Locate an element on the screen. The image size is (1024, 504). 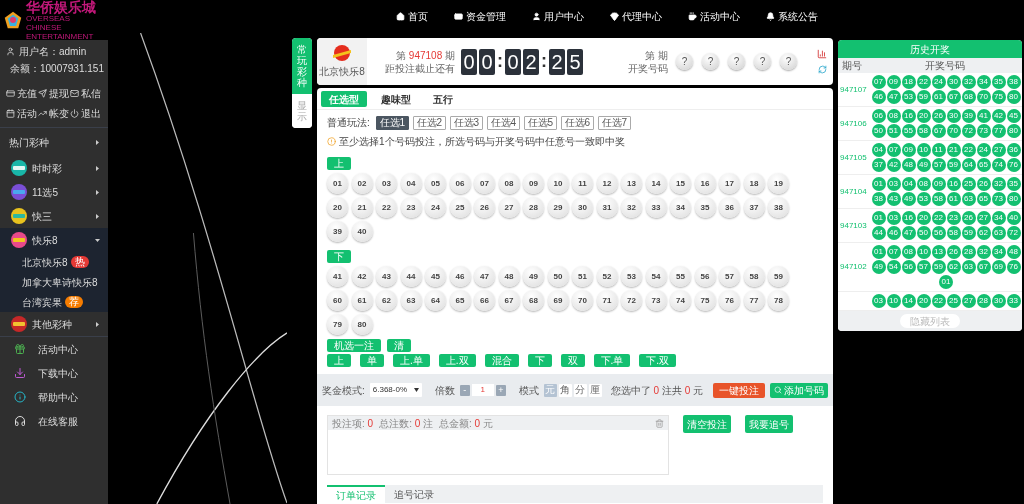
submenu-item: 台湾宾果 is located at coordinates (42, 302).